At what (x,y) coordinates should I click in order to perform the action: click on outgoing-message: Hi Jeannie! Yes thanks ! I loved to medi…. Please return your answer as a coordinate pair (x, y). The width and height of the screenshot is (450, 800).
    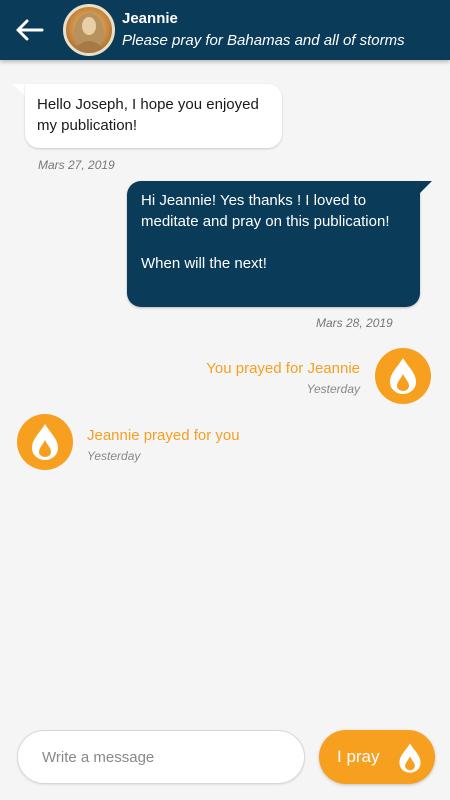
    Looking at the image, I should click on (273, 244).